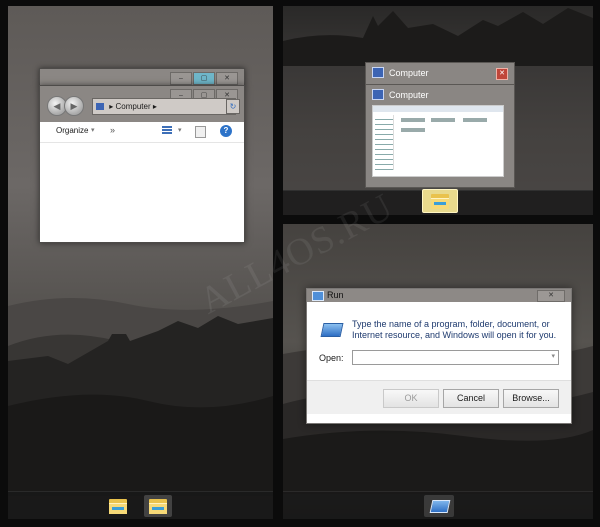 Image resolution: width=600 pixels, height=527 pixels. Describe the element at coordinates (318, 296) in the screenshot. I see `run-title-icon` at that location.